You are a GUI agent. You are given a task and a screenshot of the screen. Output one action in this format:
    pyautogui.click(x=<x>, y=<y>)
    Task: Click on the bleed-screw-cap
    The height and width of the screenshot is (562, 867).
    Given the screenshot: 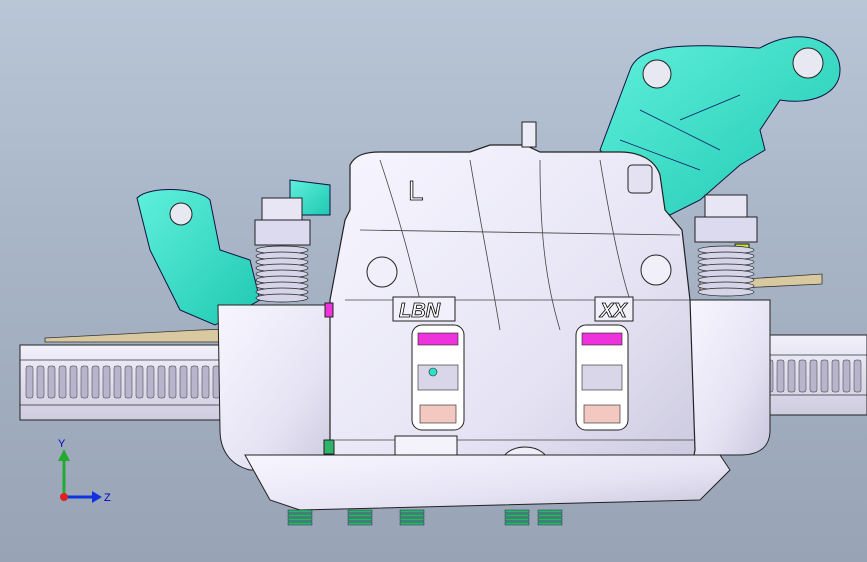 What is the action you would take?
    pyautogui.click(x=640, y=179)
    